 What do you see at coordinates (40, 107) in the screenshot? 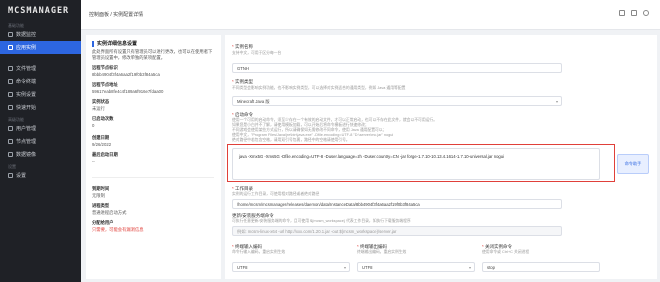
I see `sidebar-item-quickstart: 快速开始` at bounding box center [40, 107].